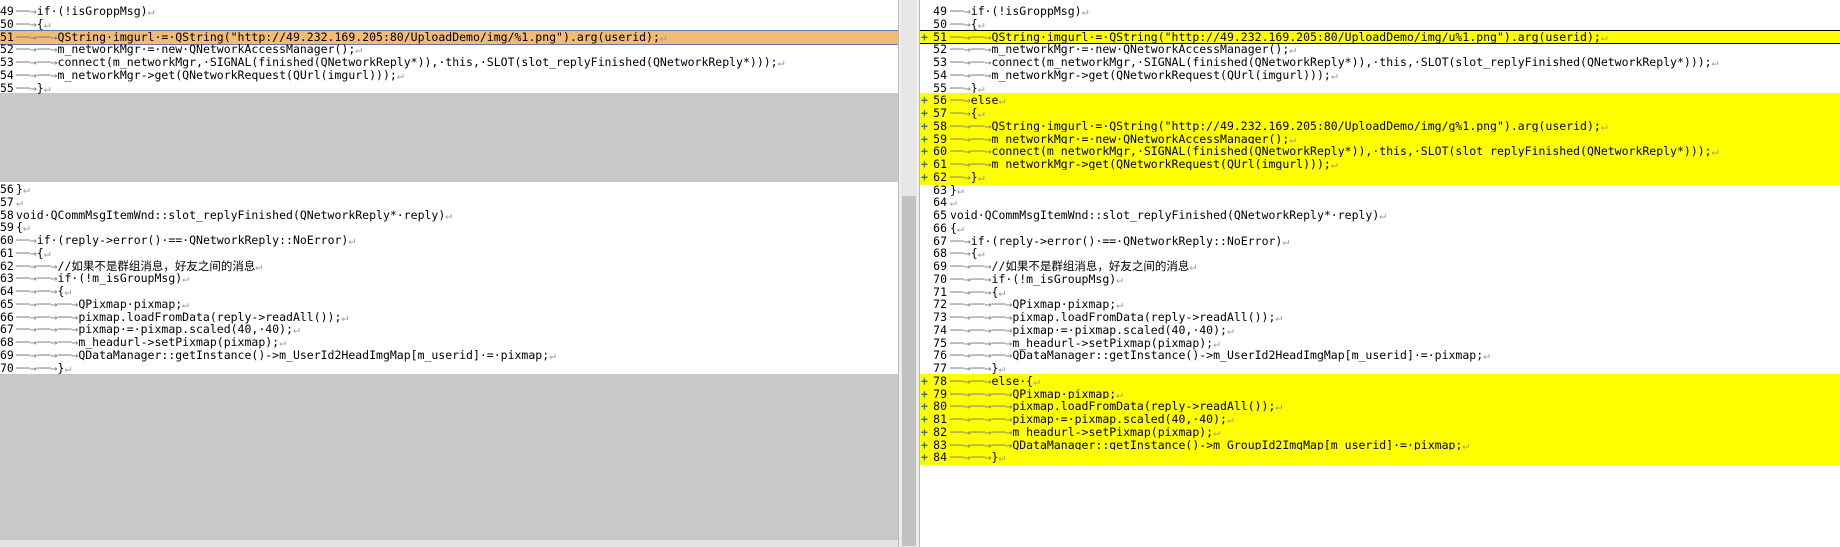 The width and height of the screenshot is (1840, 547). Describe the element at coordinates (40, 87) in the screenshot. I see `code-text: }` at that location.